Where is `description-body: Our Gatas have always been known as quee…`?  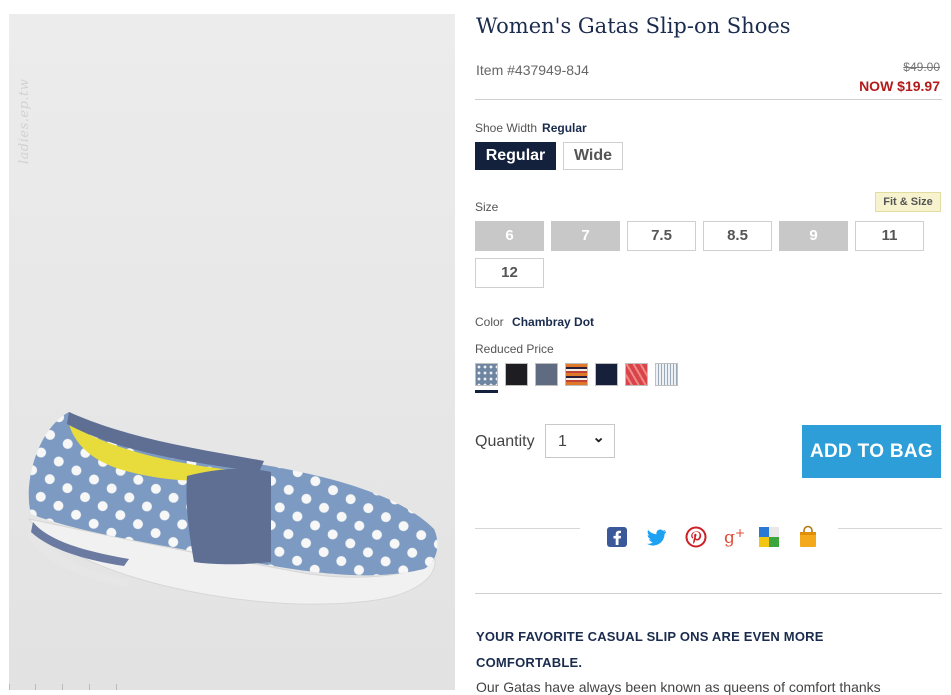 description-body: Our Gatas have always been known as quee… is located at coordinates (678, 687).